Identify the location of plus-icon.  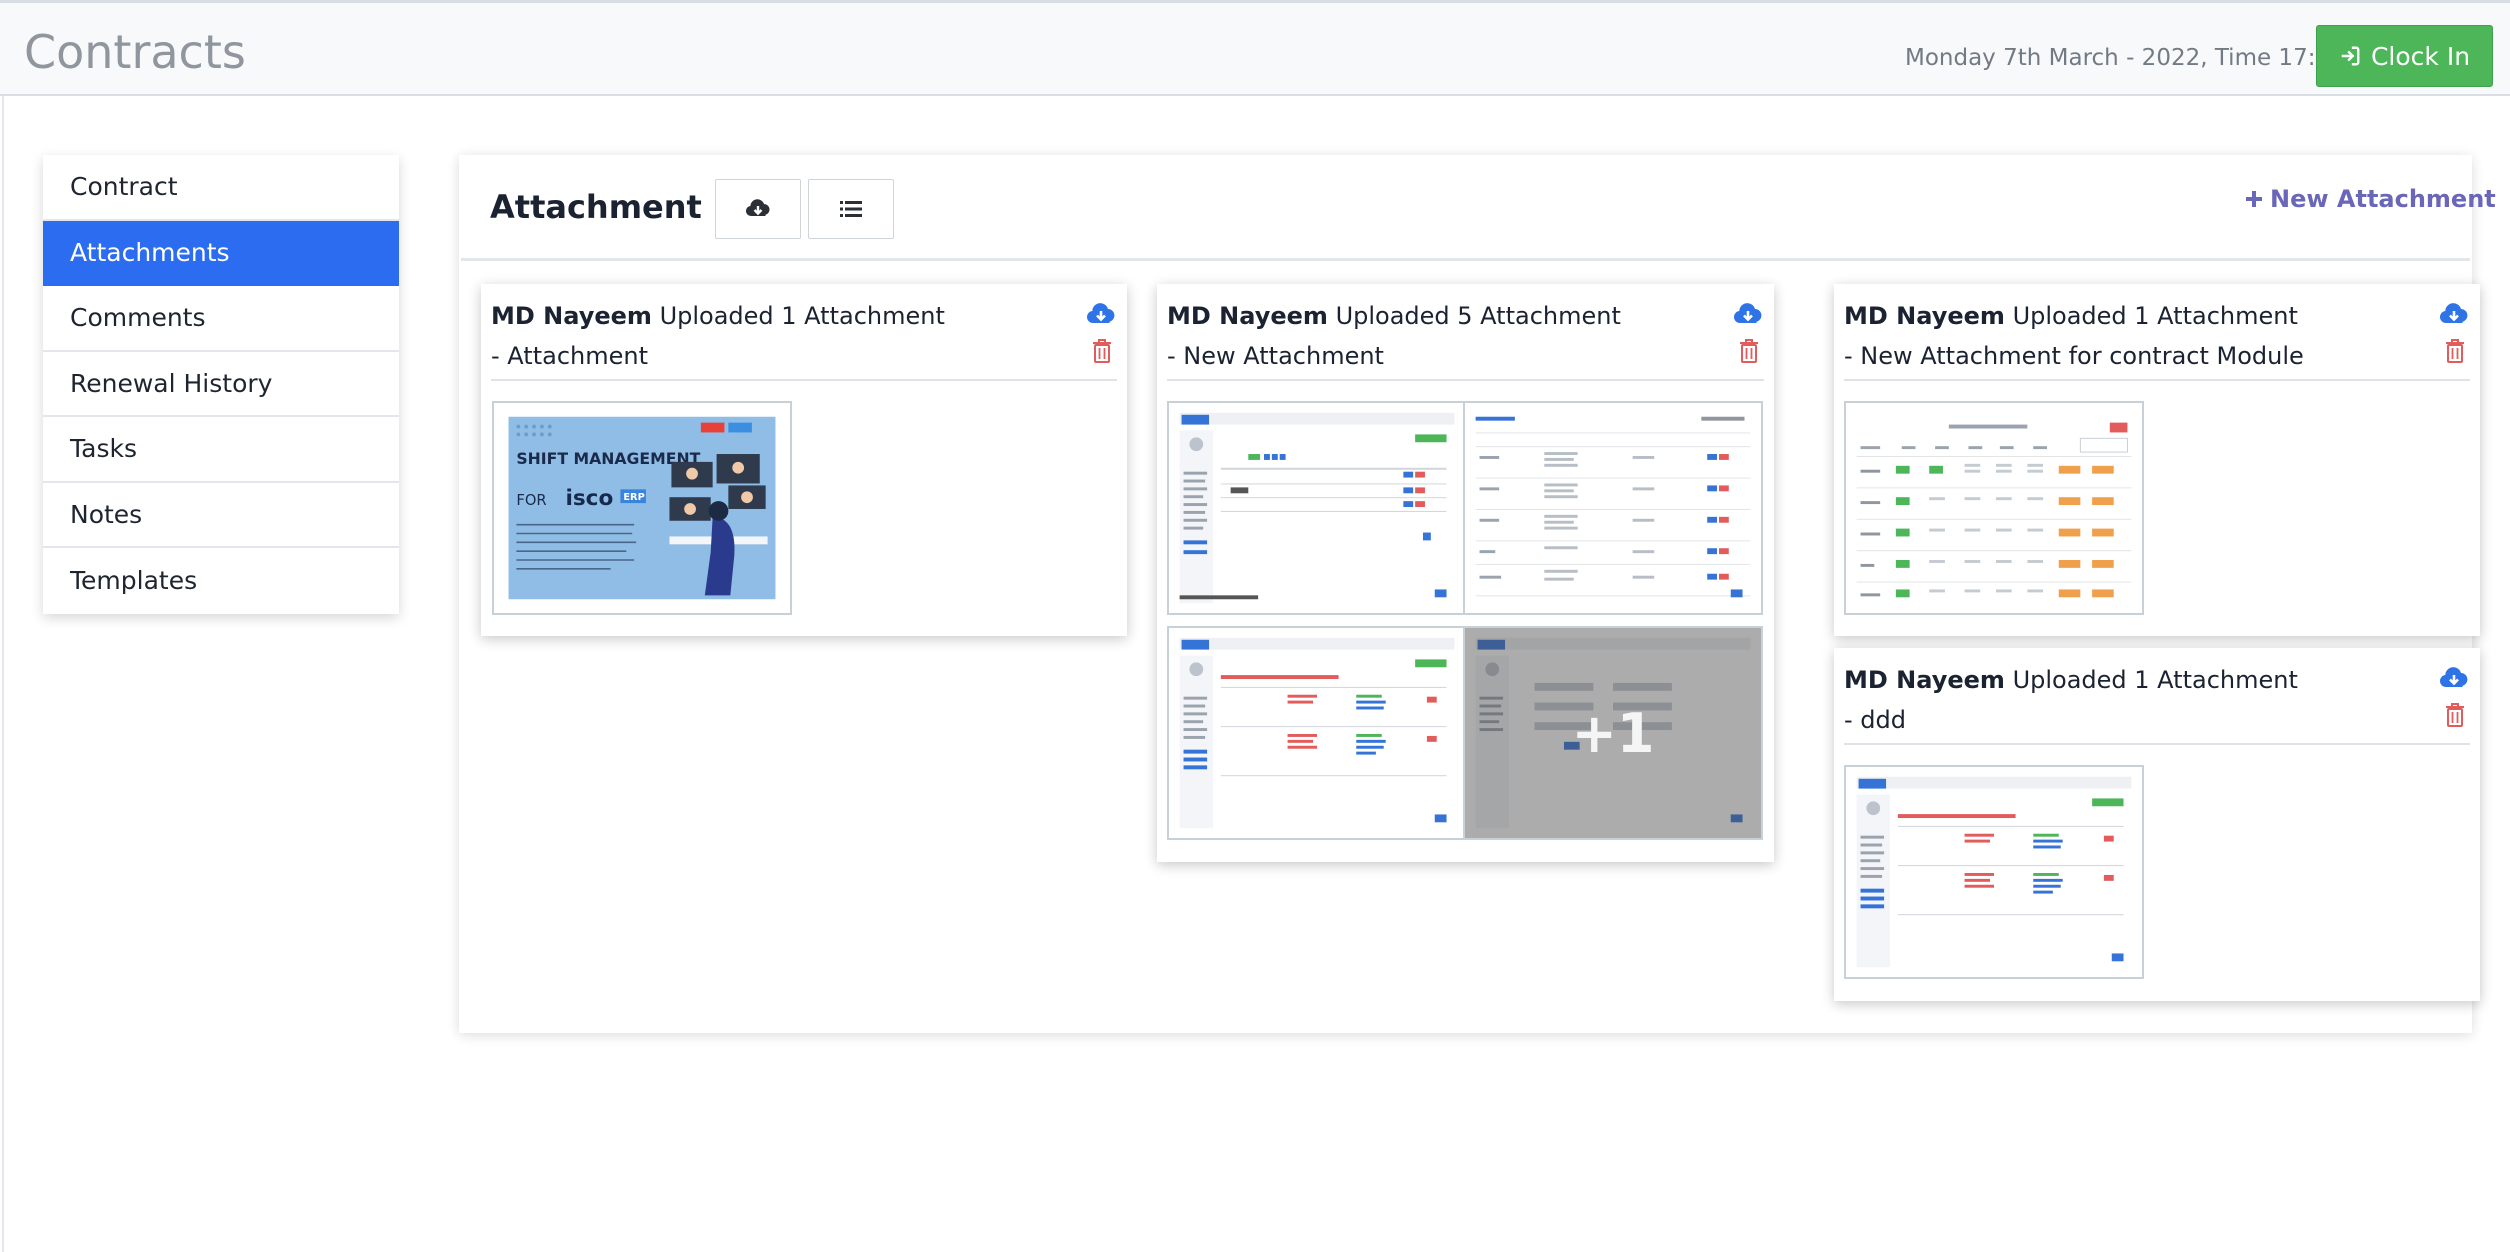
(2254, 199).